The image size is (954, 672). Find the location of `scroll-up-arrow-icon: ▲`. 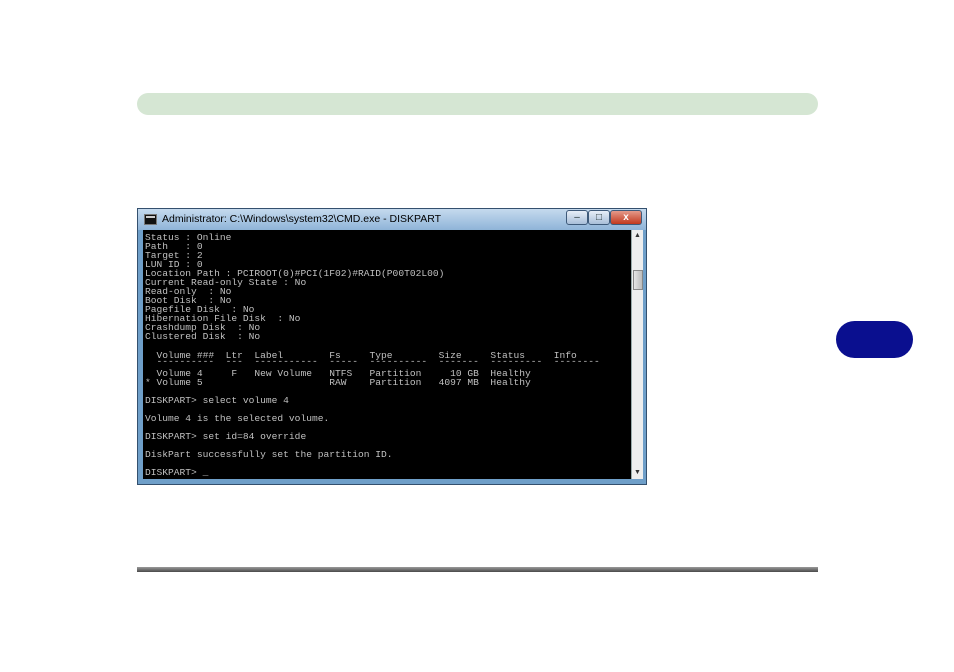

scroll-up-arrow-icon: ▲ is located at coordinates (637, 236).